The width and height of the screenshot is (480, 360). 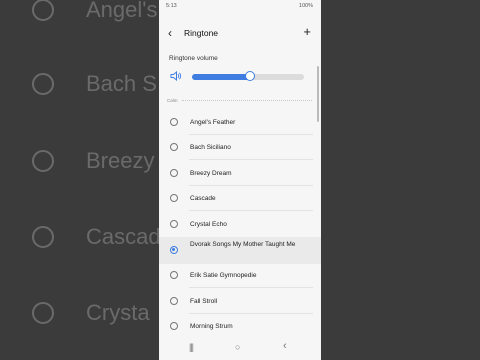 I want to click on ringtone-item: Breezy Dream, so click(x=240, y=173).